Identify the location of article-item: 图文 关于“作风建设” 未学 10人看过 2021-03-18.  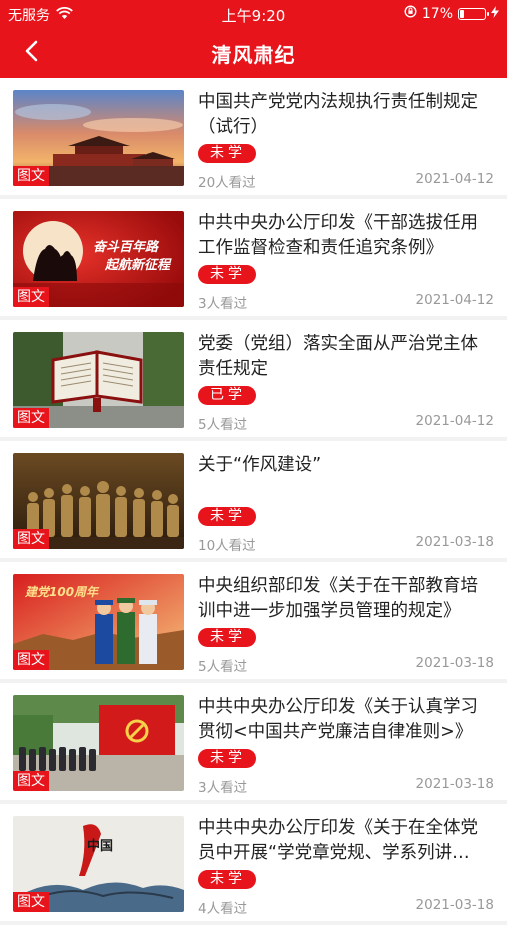
(253, 499).